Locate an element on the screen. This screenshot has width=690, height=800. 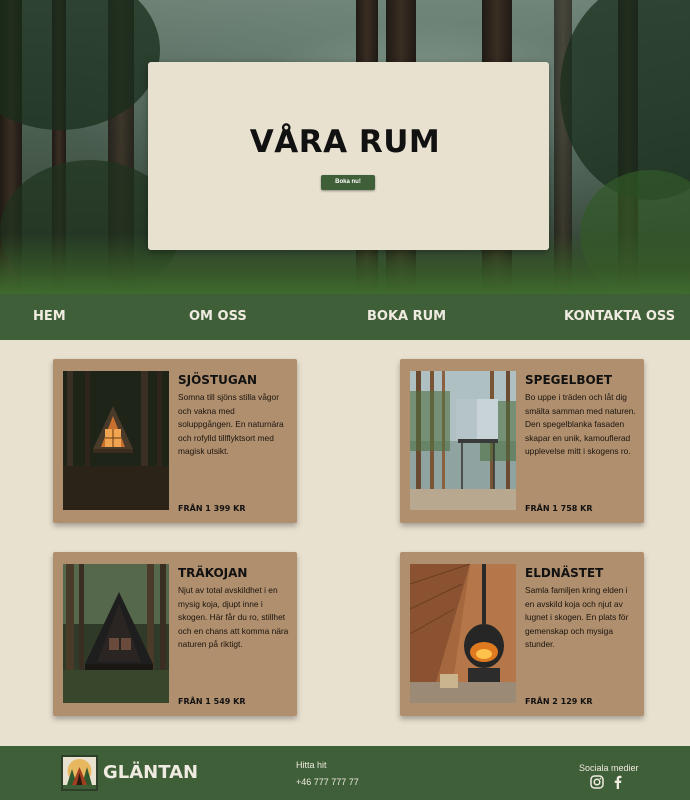
a-frame-cabin-photo is located at coordinates (116, 440).